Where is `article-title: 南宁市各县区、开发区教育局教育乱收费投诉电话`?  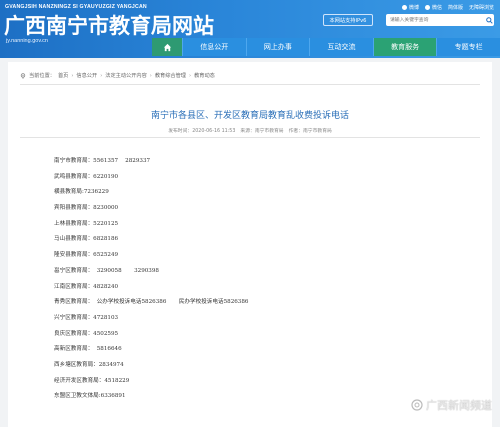 article-title: 南宁市各县区、开发区教育局教育乱收费投诉电话 is located at coordinates (249, 116).